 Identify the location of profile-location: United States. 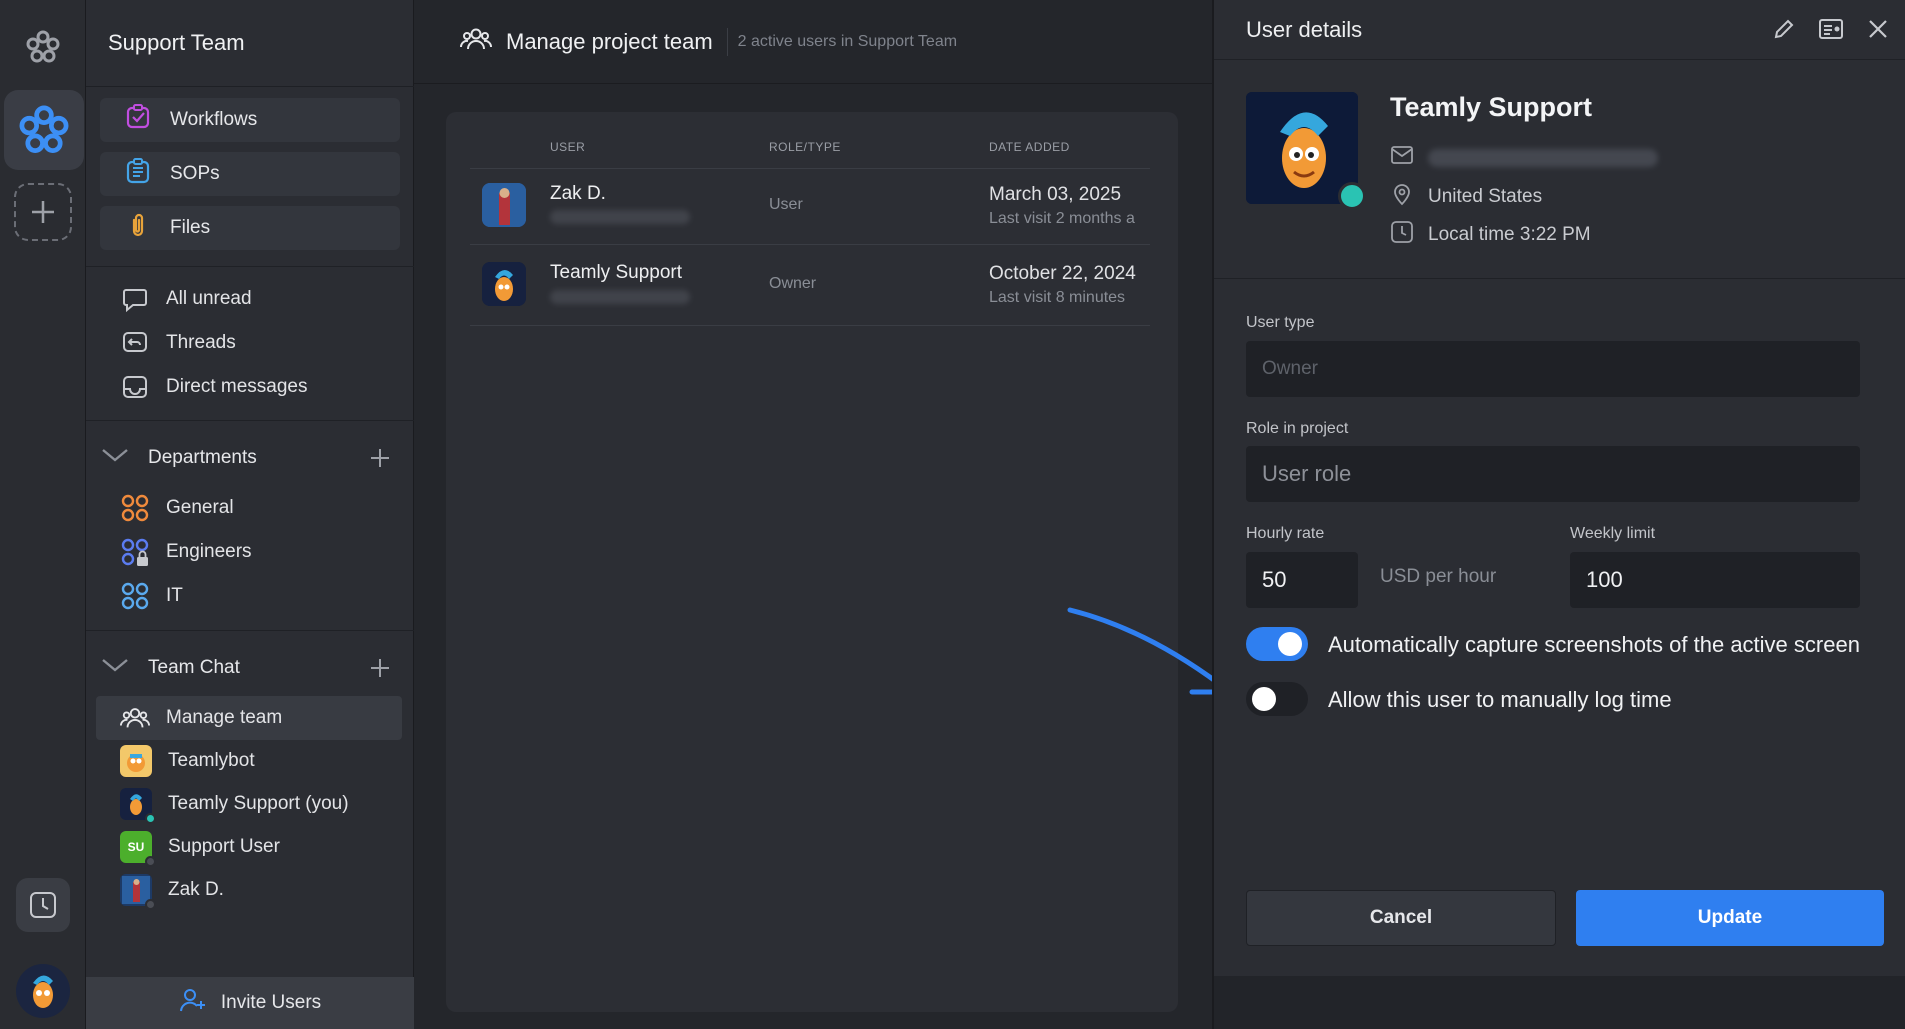
(1485, 196).